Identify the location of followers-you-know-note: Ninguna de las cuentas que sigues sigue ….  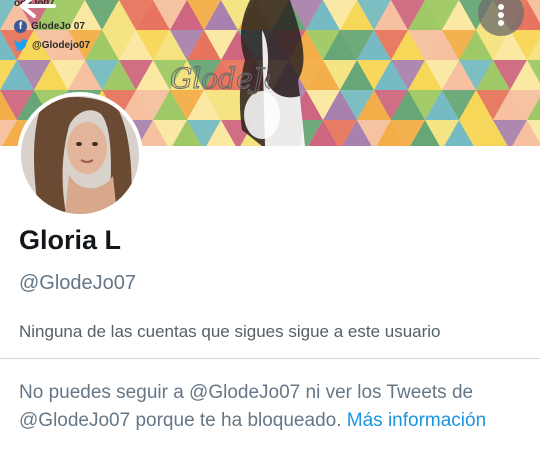
(230, 331).